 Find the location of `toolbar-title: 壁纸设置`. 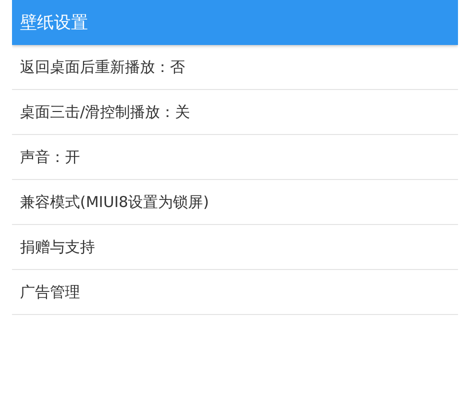

toolbar-title: 壁纸设置 is located at coordinates (54, 23).